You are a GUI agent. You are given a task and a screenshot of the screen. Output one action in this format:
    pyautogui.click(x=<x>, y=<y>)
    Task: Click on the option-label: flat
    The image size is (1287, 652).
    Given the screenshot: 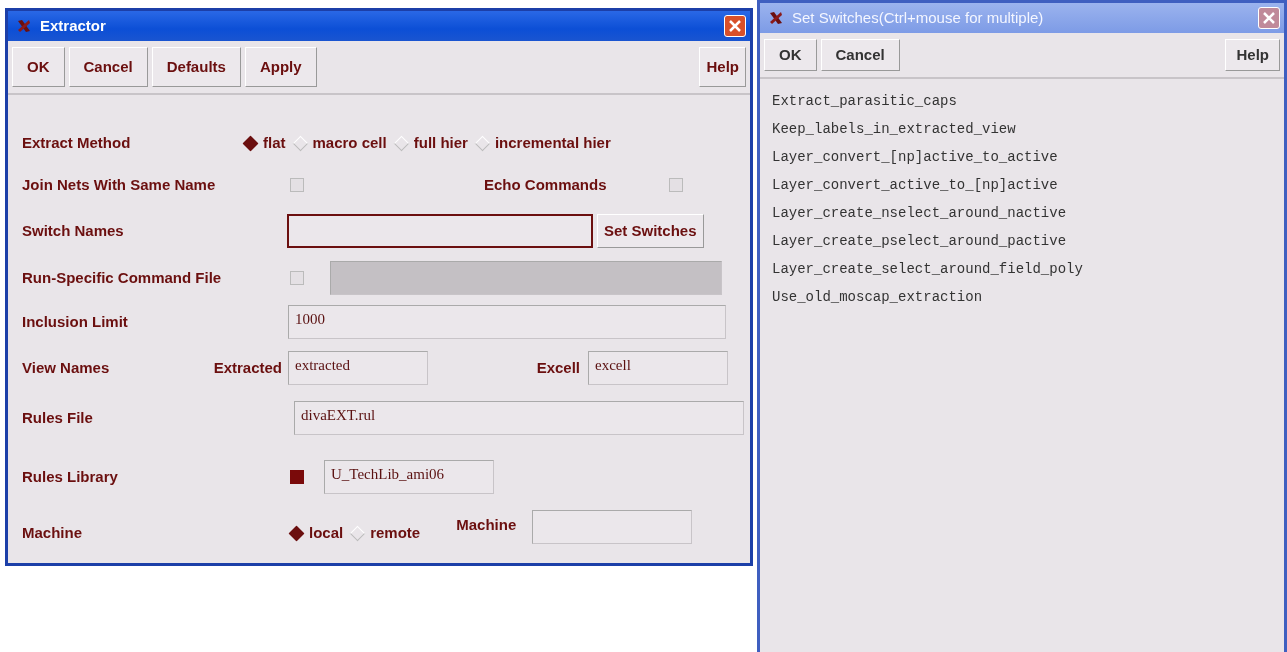 What is the action you would take?
    pyautogui.click(x=274, y=142)
    